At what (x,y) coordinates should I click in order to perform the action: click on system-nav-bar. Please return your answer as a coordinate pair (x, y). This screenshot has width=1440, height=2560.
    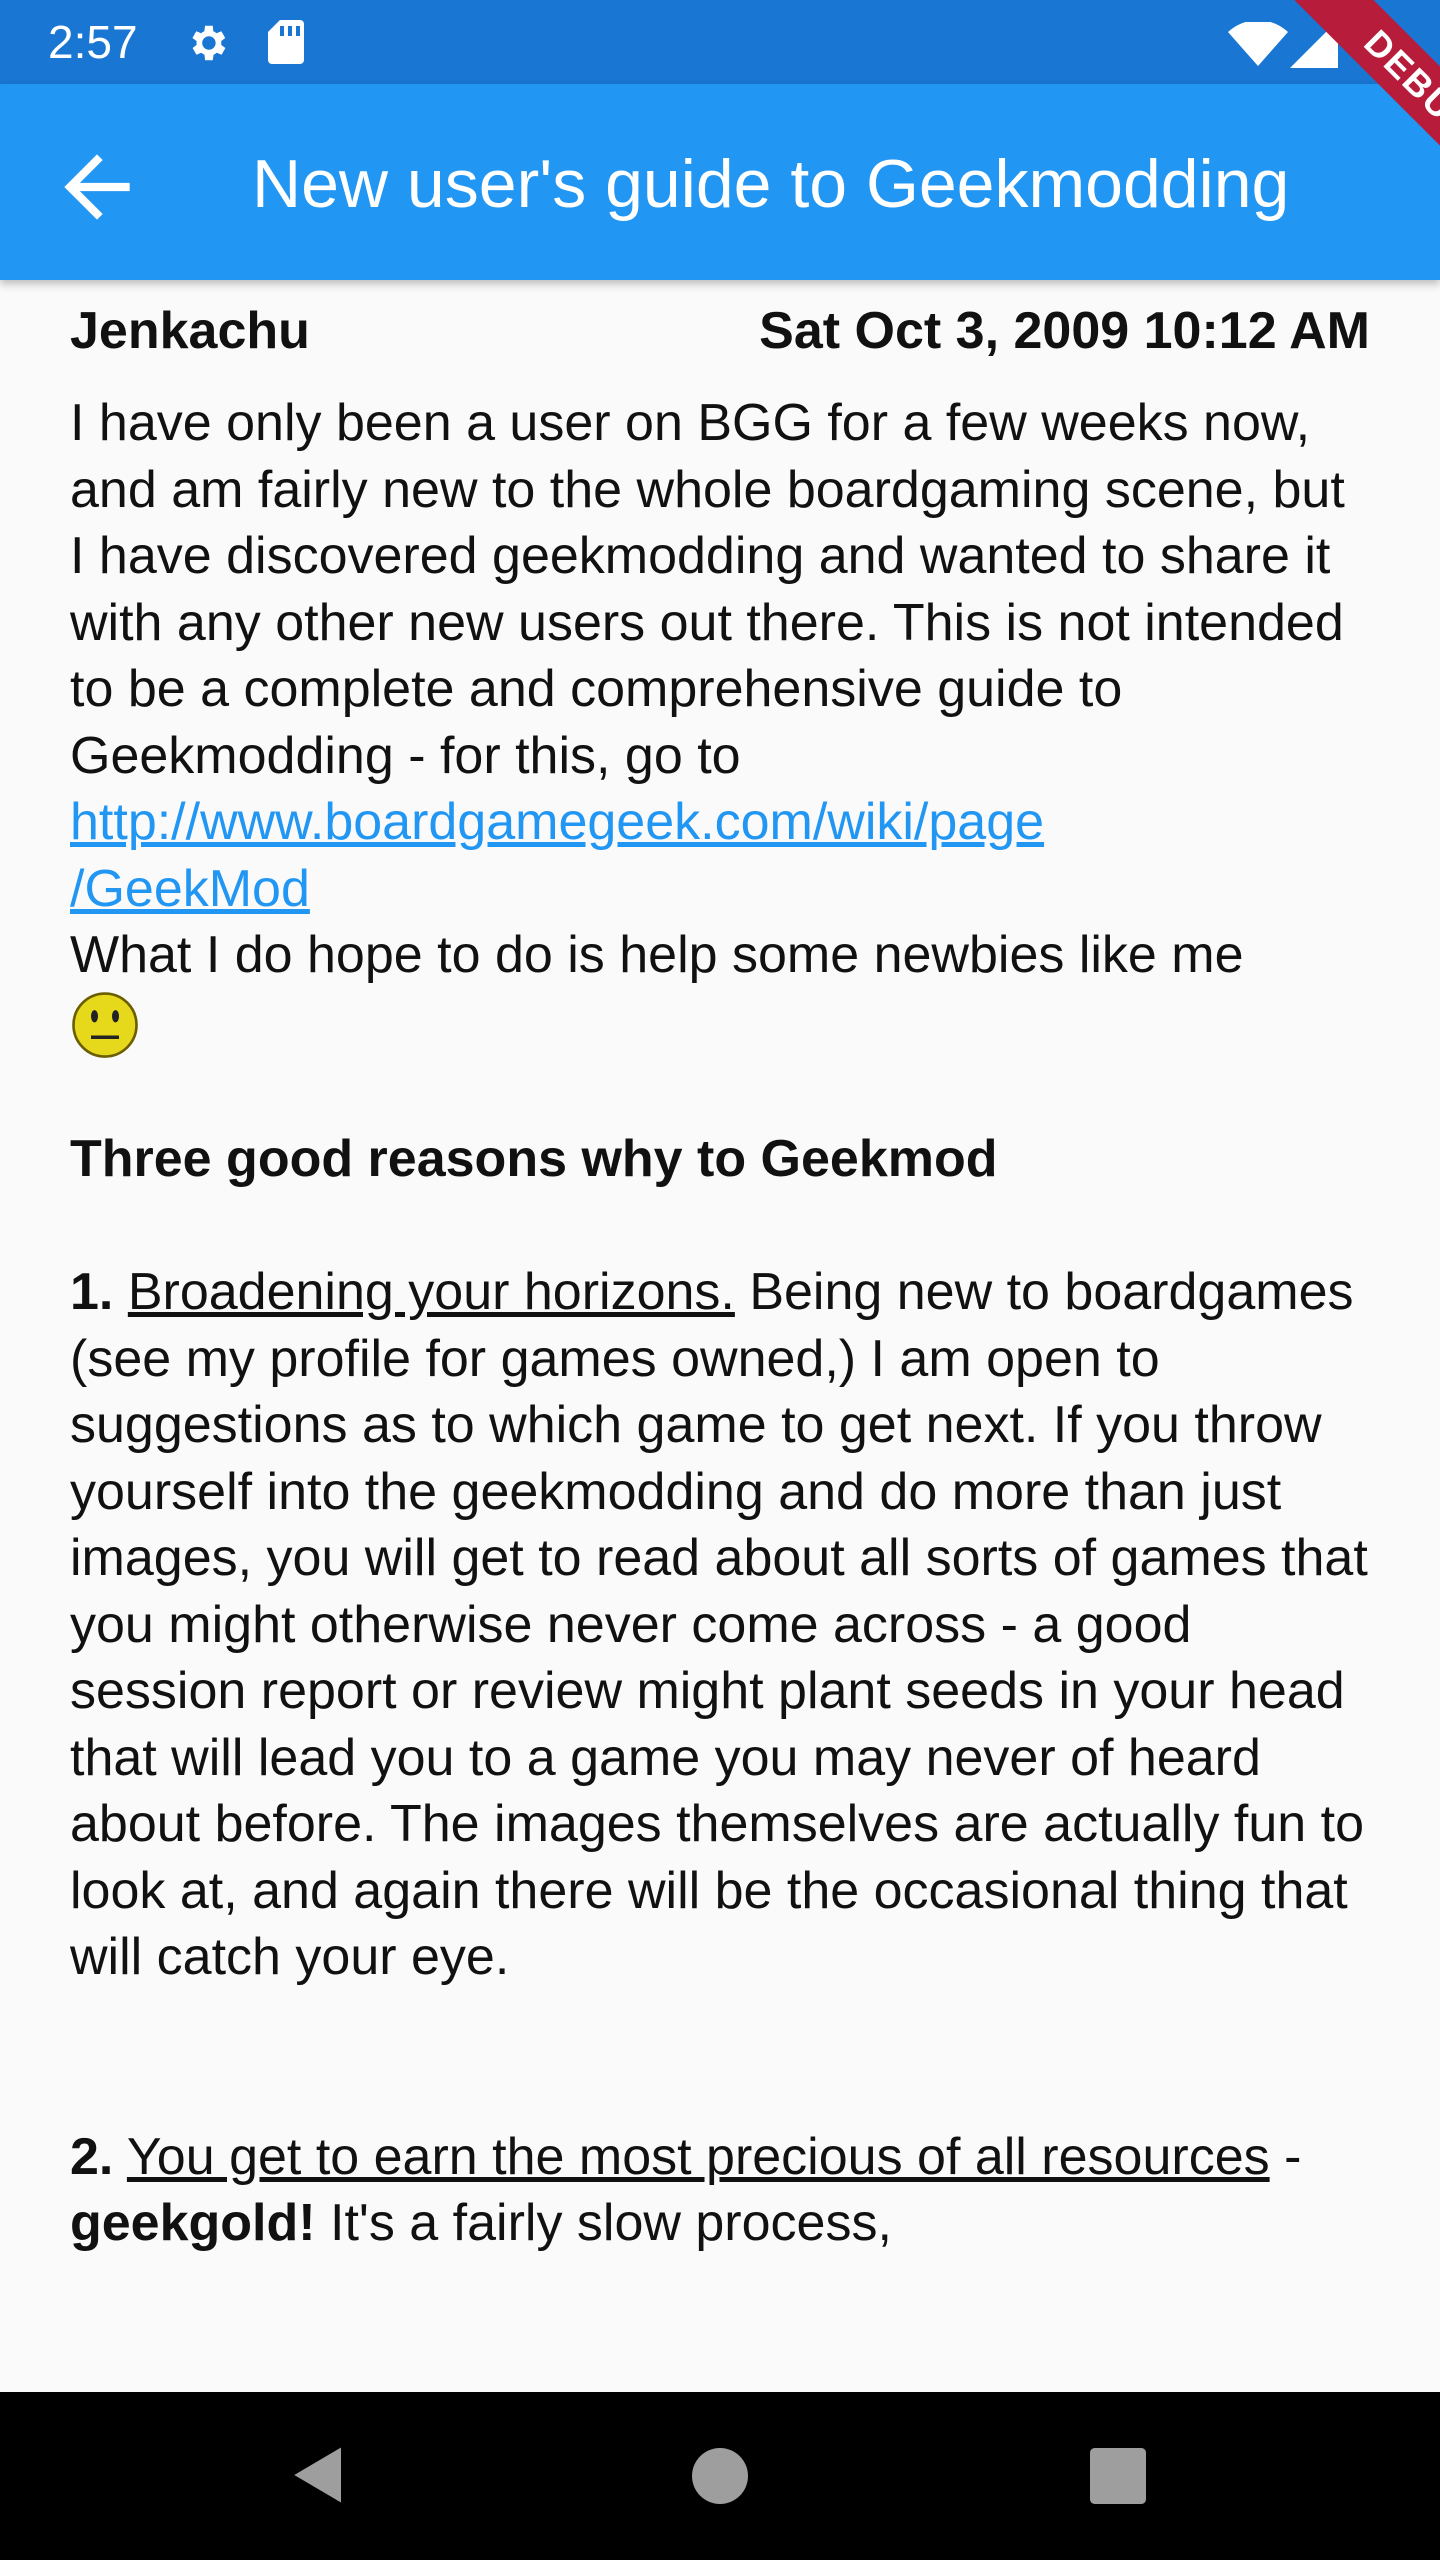
    Looking at the image, I should click on (720, 2476).